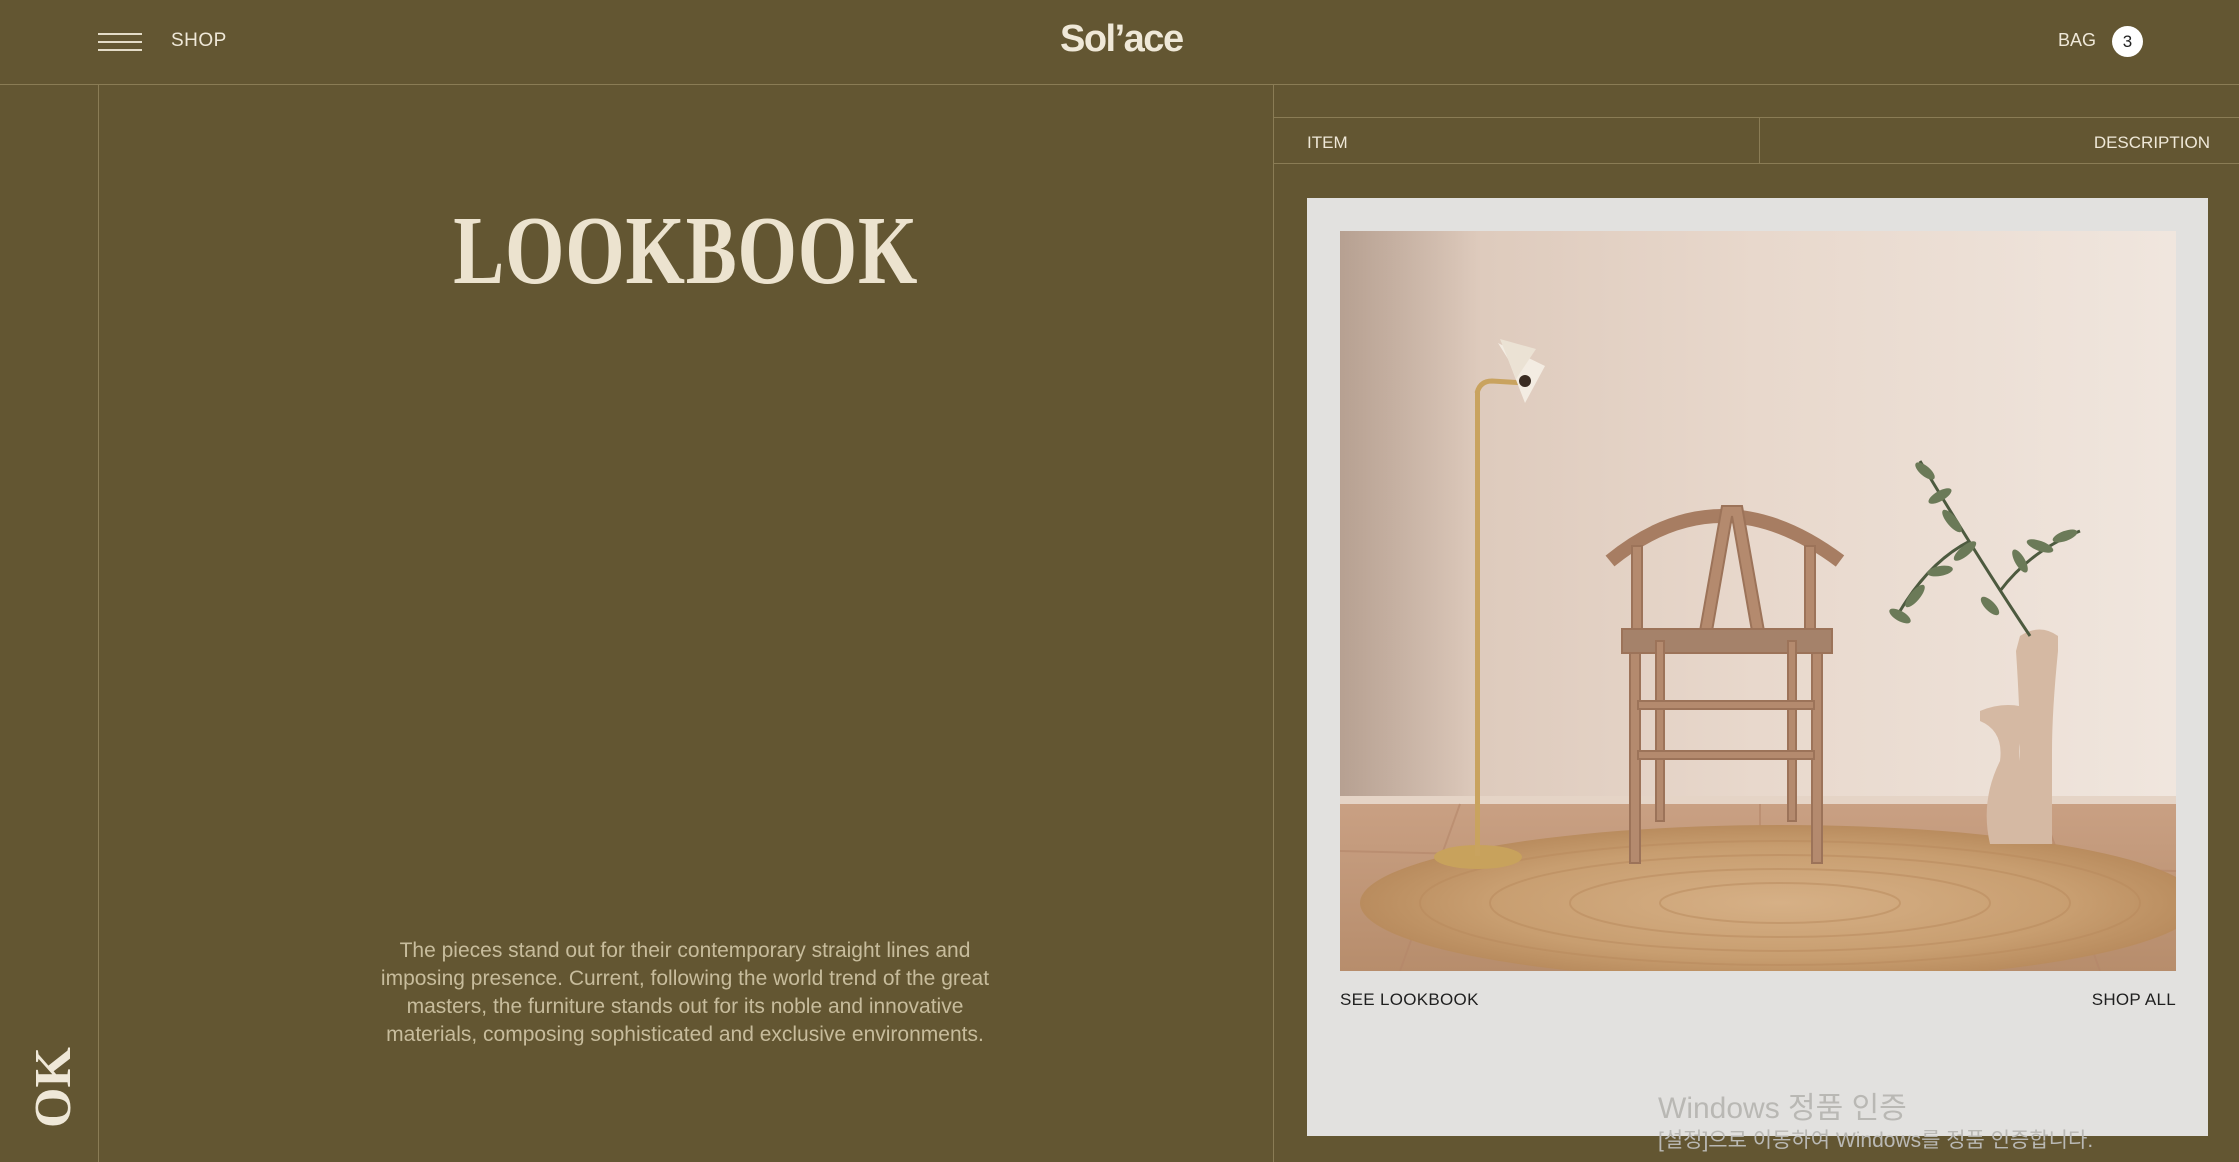 The image size is (2239, 1162). What do you see at coordinates (1759, 140) in the screenshot?
I see `tab-separator` at bounding box center [1759, 140].